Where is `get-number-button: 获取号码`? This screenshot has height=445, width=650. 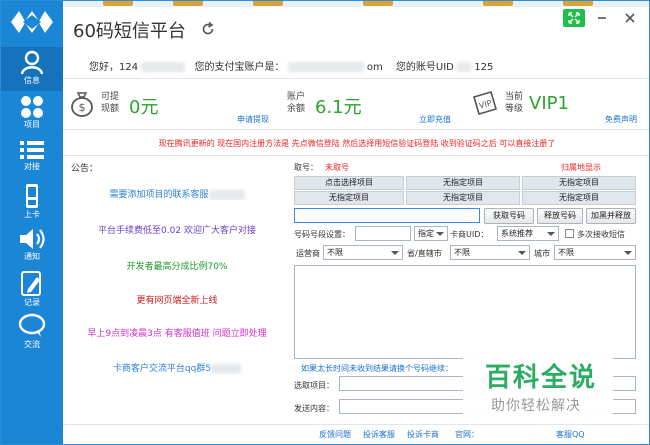 get-number-button: 获取号码 is located at coordinates (509, 216).